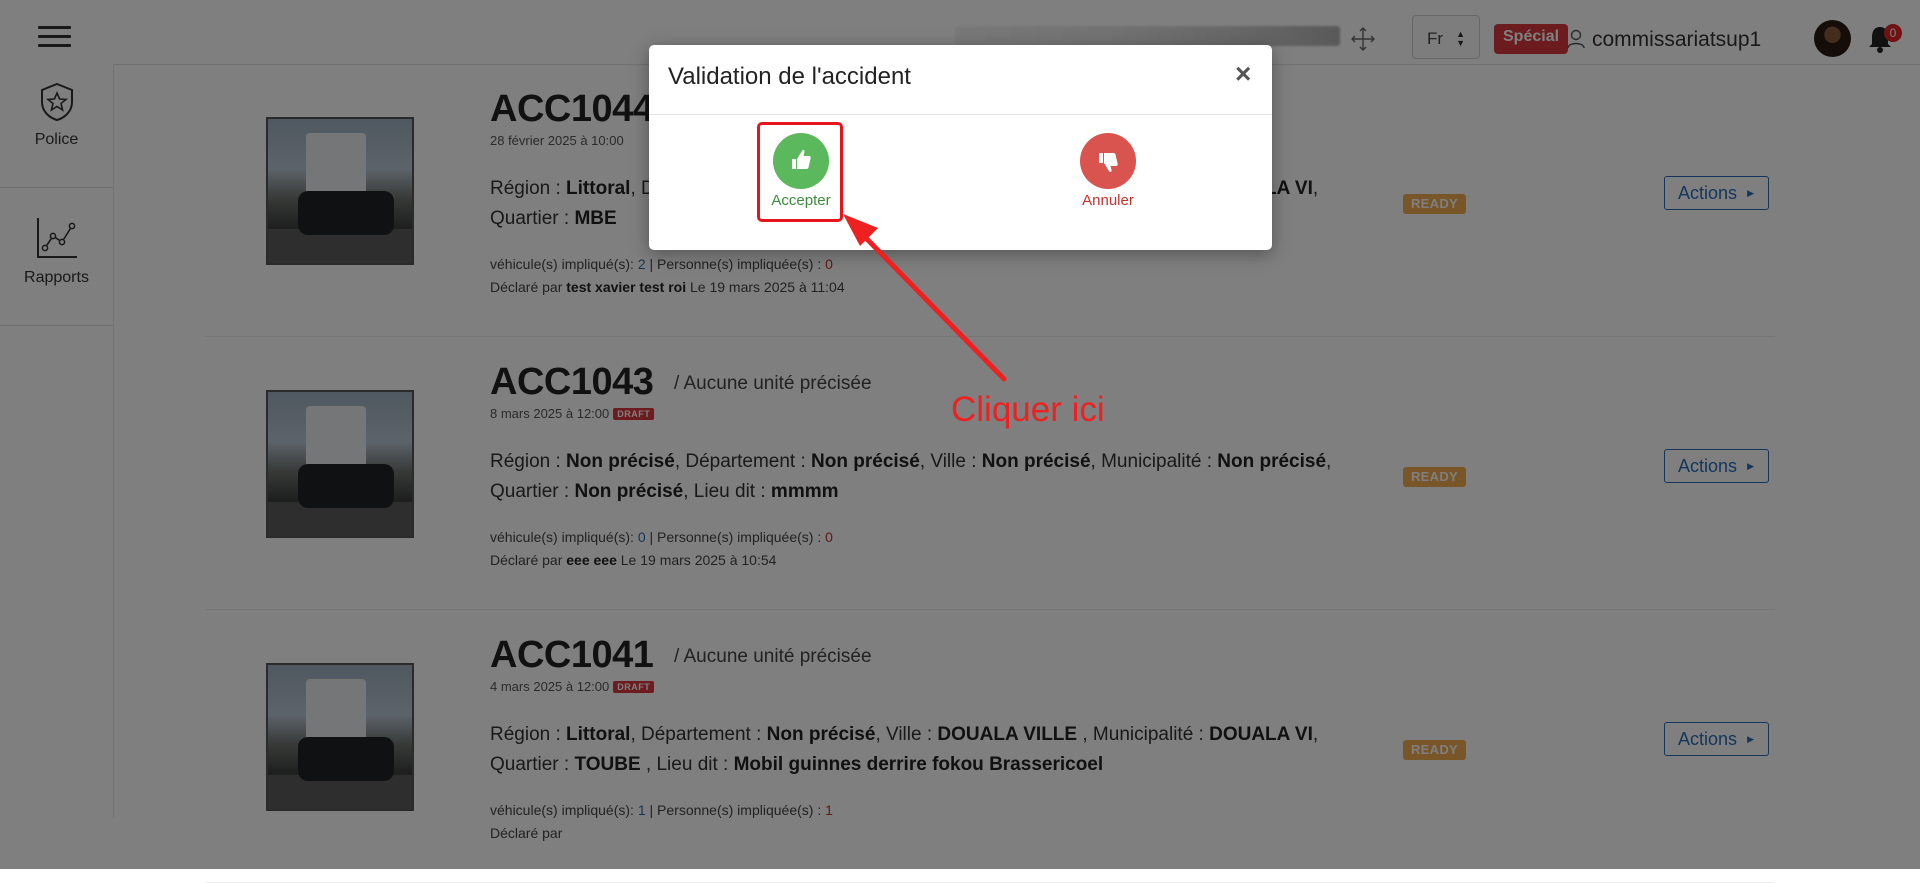  What do you see at coordinates (1108, 161) in the screenshot?
I see `thumbs-down-icon` at bounding box center [1108, 161].